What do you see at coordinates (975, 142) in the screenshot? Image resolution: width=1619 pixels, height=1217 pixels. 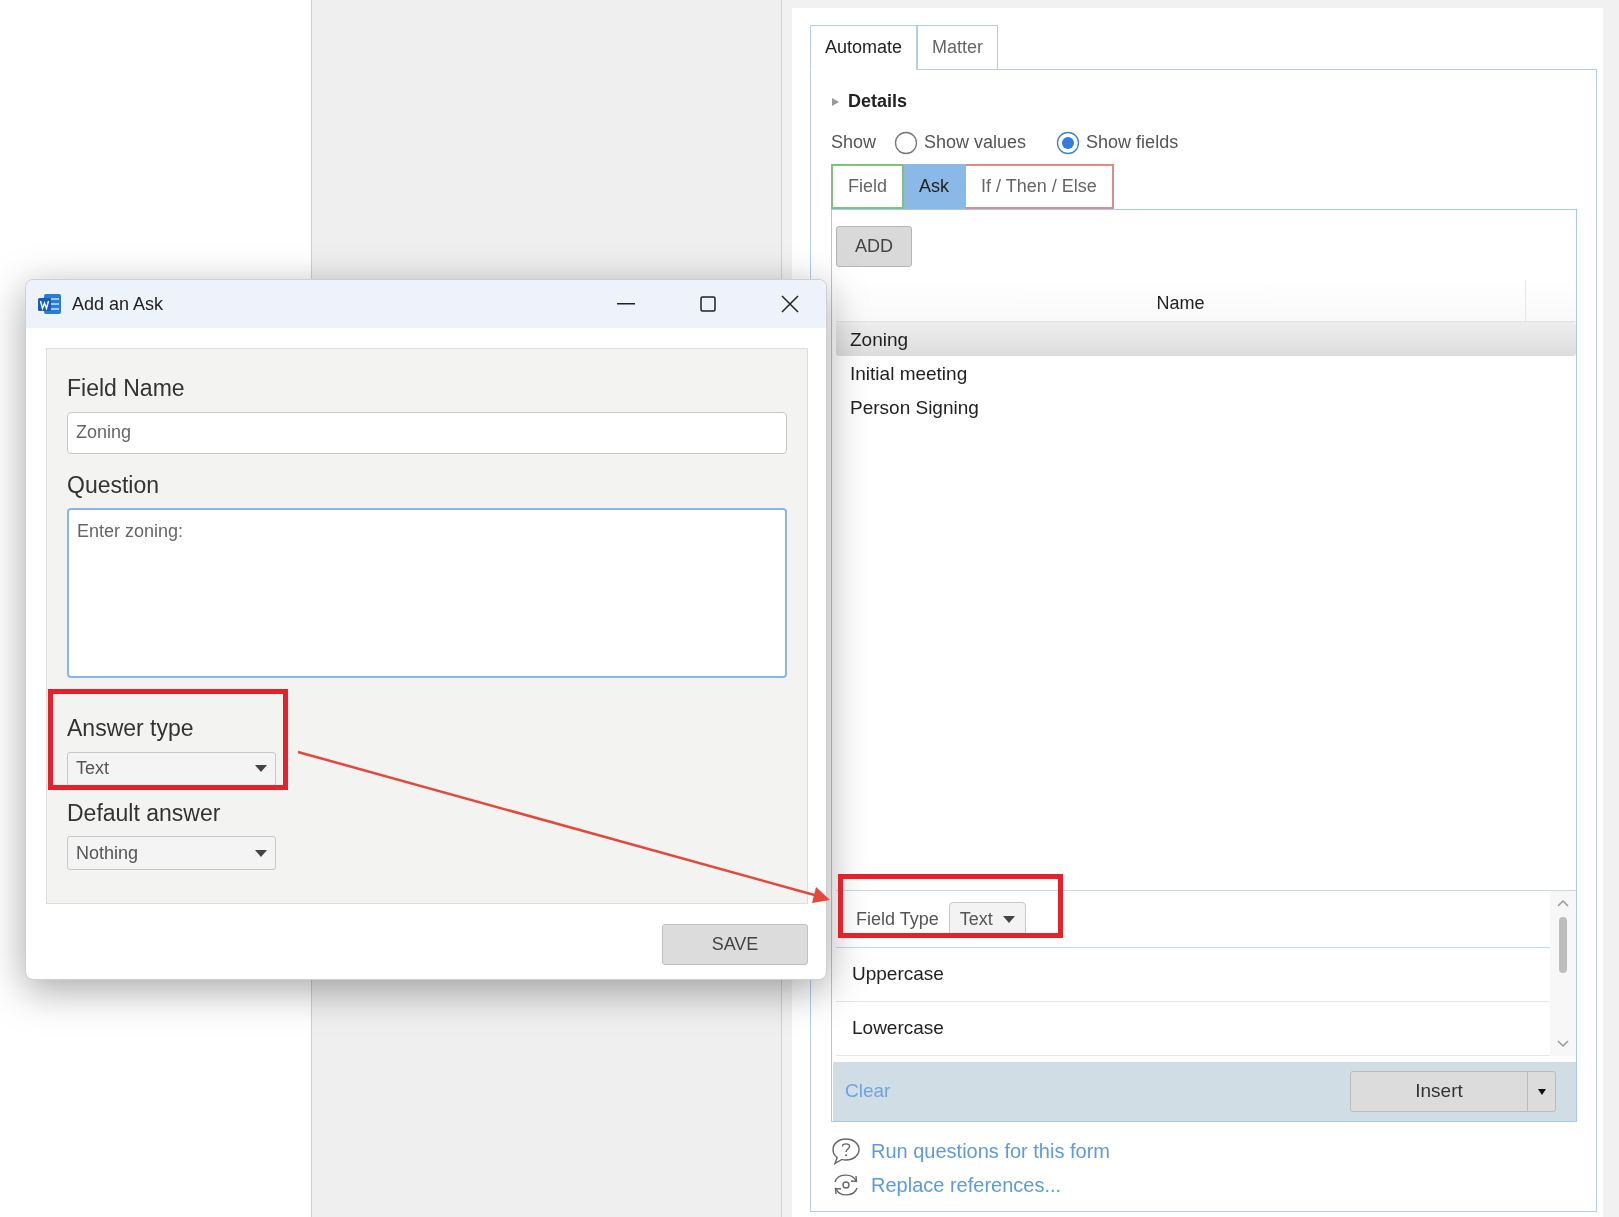 I see `radio-label: Show values` at bounding box center [975, 142].